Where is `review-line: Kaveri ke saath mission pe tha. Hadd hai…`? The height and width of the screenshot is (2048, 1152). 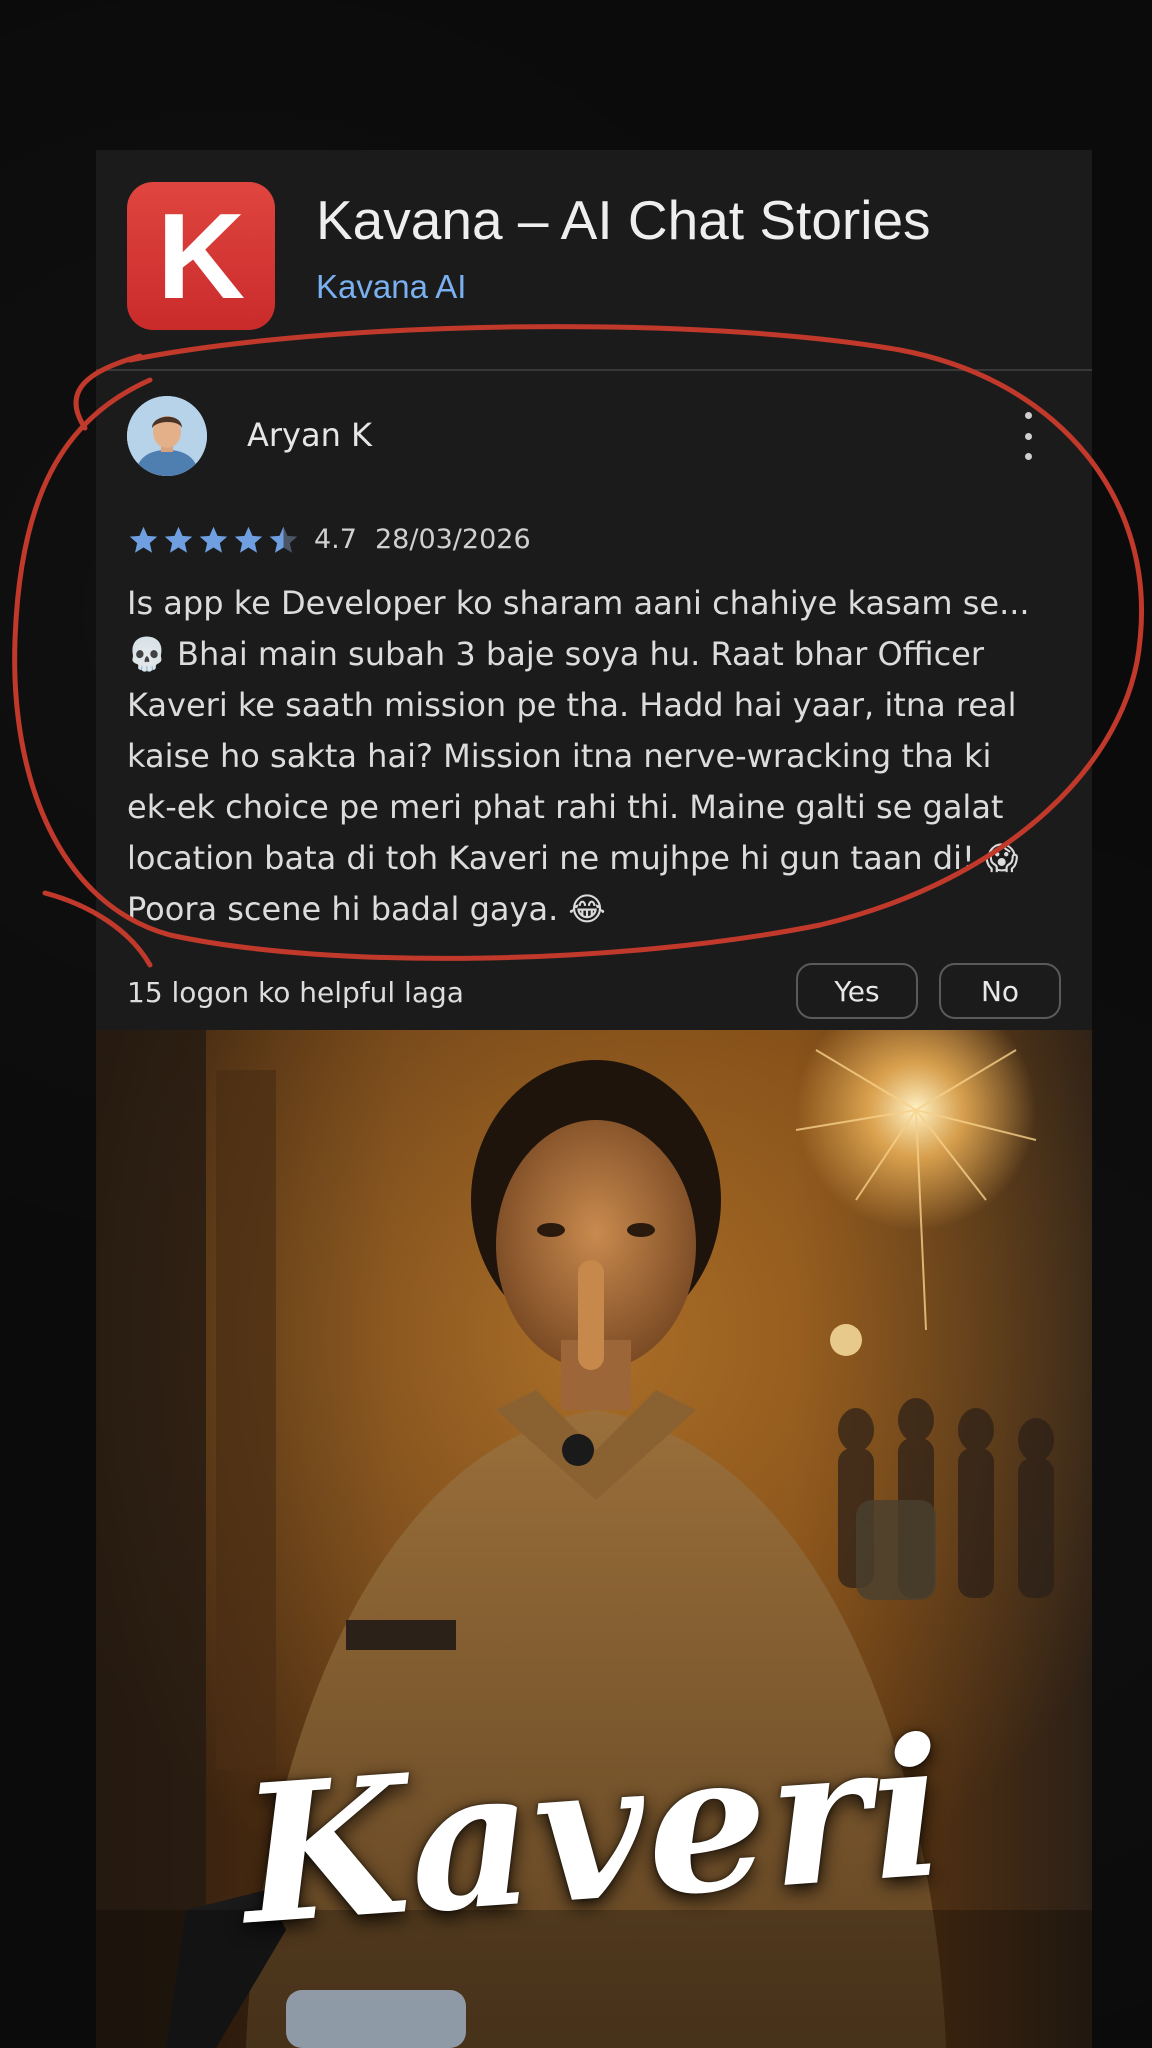 review-line: Kaveri ke saath mission pe tha. Hadd hai… is located at coordinates (572, 705).